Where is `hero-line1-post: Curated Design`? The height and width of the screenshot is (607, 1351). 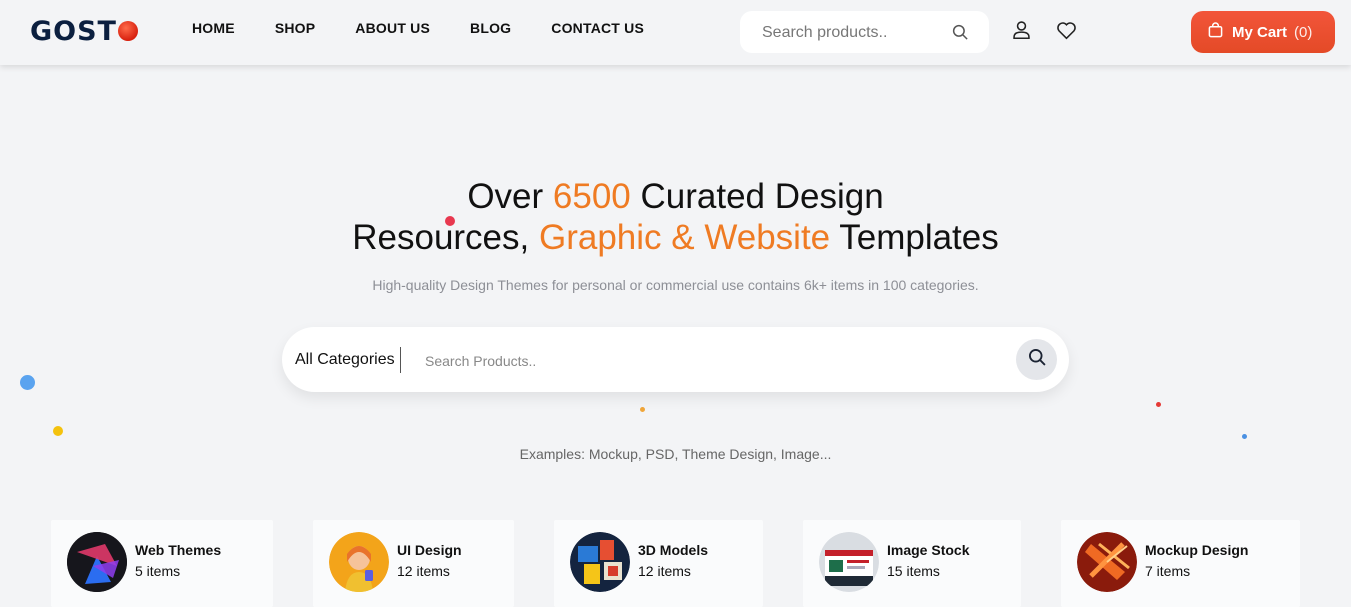
hero-line1-post: Curated Design is located at coordinates (757, 196).